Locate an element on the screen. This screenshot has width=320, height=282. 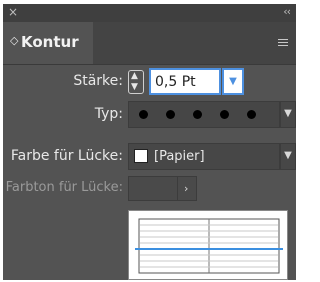
chevron-right-icon: › is located at coordinates (186, 188).